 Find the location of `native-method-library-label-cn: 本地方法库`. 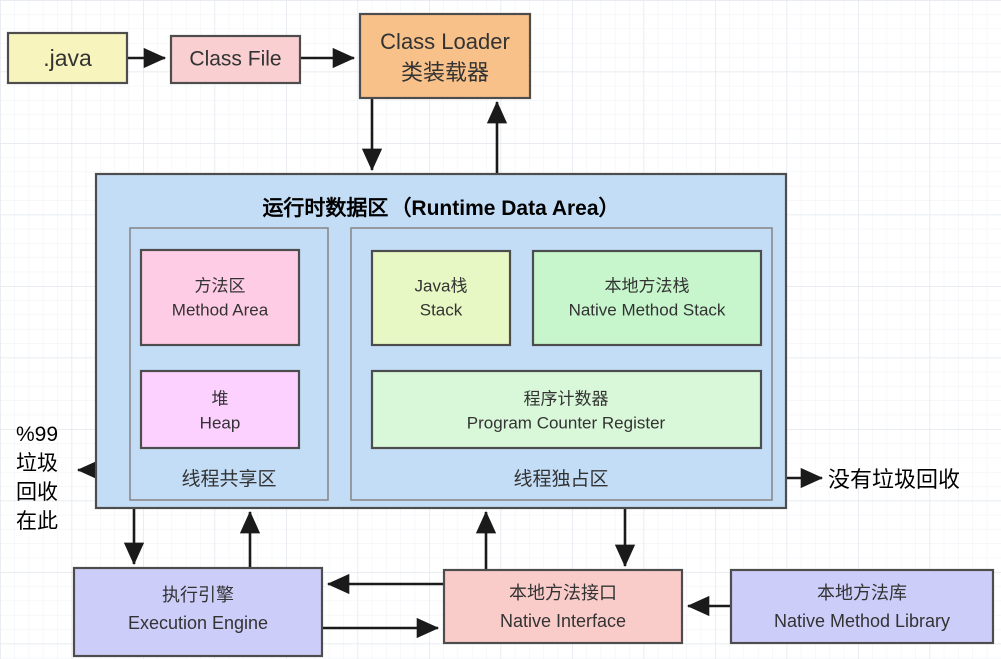

native-method-library-label-cn: 本地方法库 is located at coordinates (862, 593).